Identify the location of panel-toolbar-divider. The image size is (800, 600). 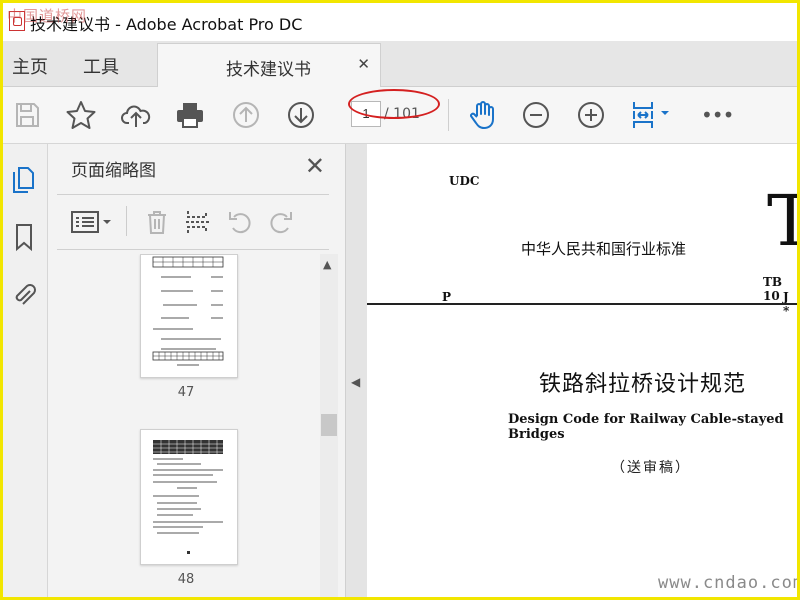
(126, 221).